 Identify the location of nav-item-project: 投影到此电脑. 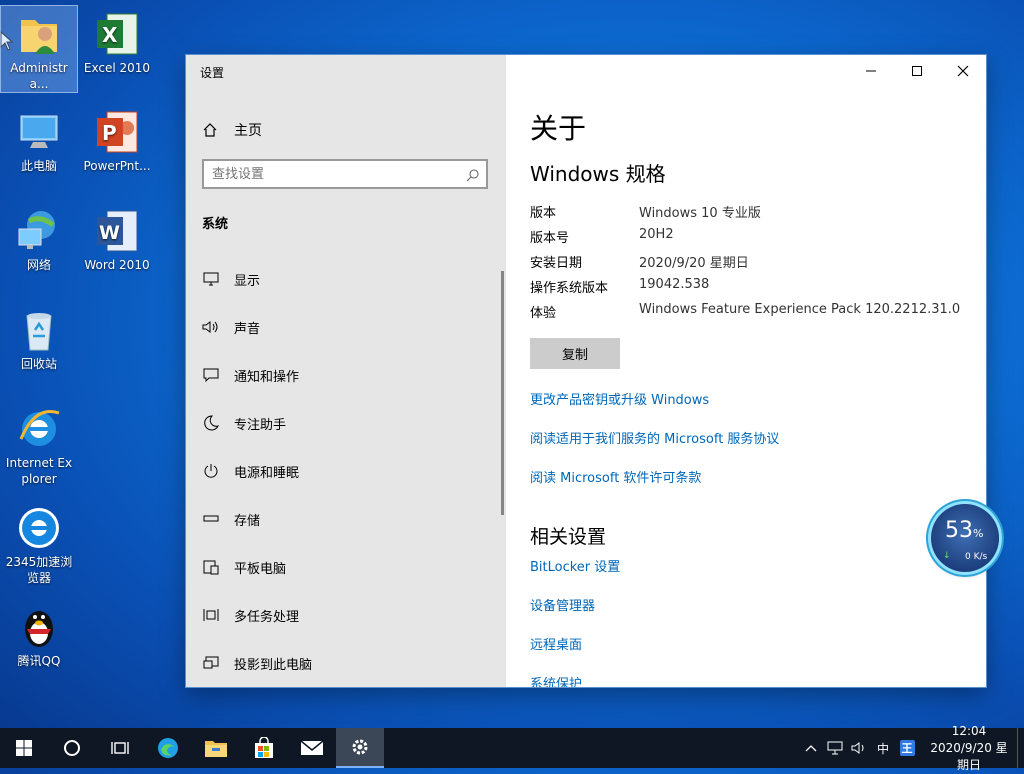
(346, 663).